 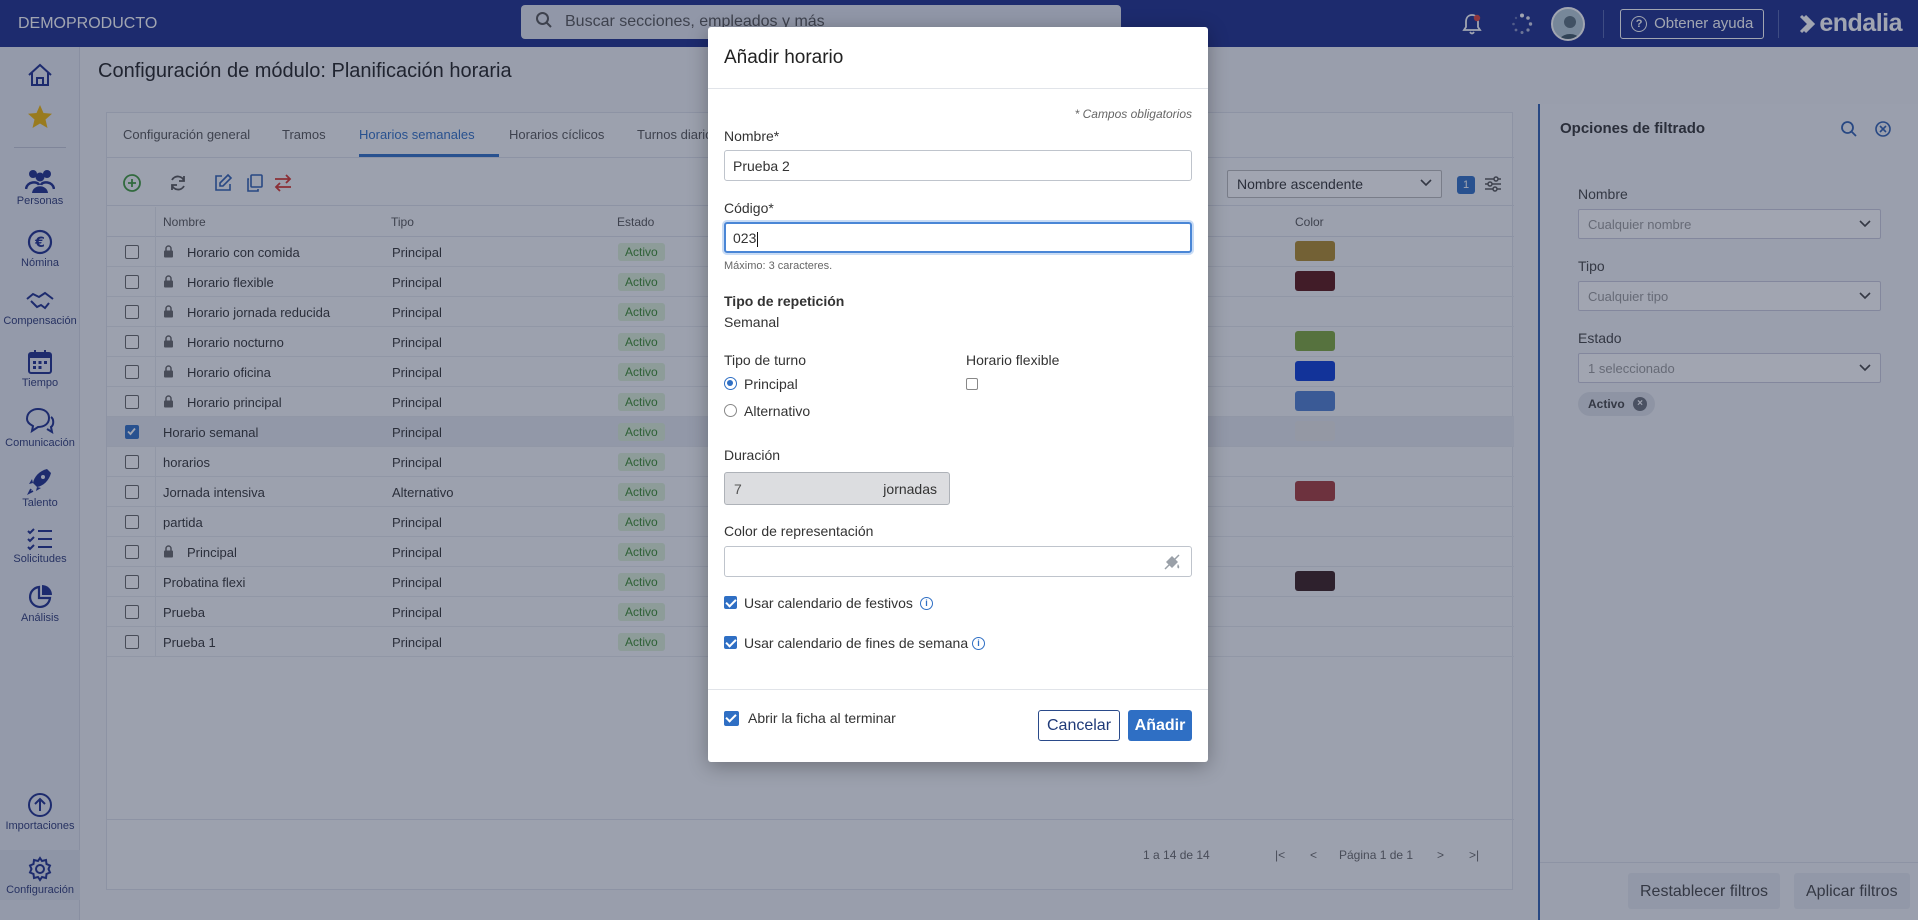 What do you see at coordinates (731, 718) in the screenshot?
I see `open-after-checkbox` at bounding box center [731, 718].